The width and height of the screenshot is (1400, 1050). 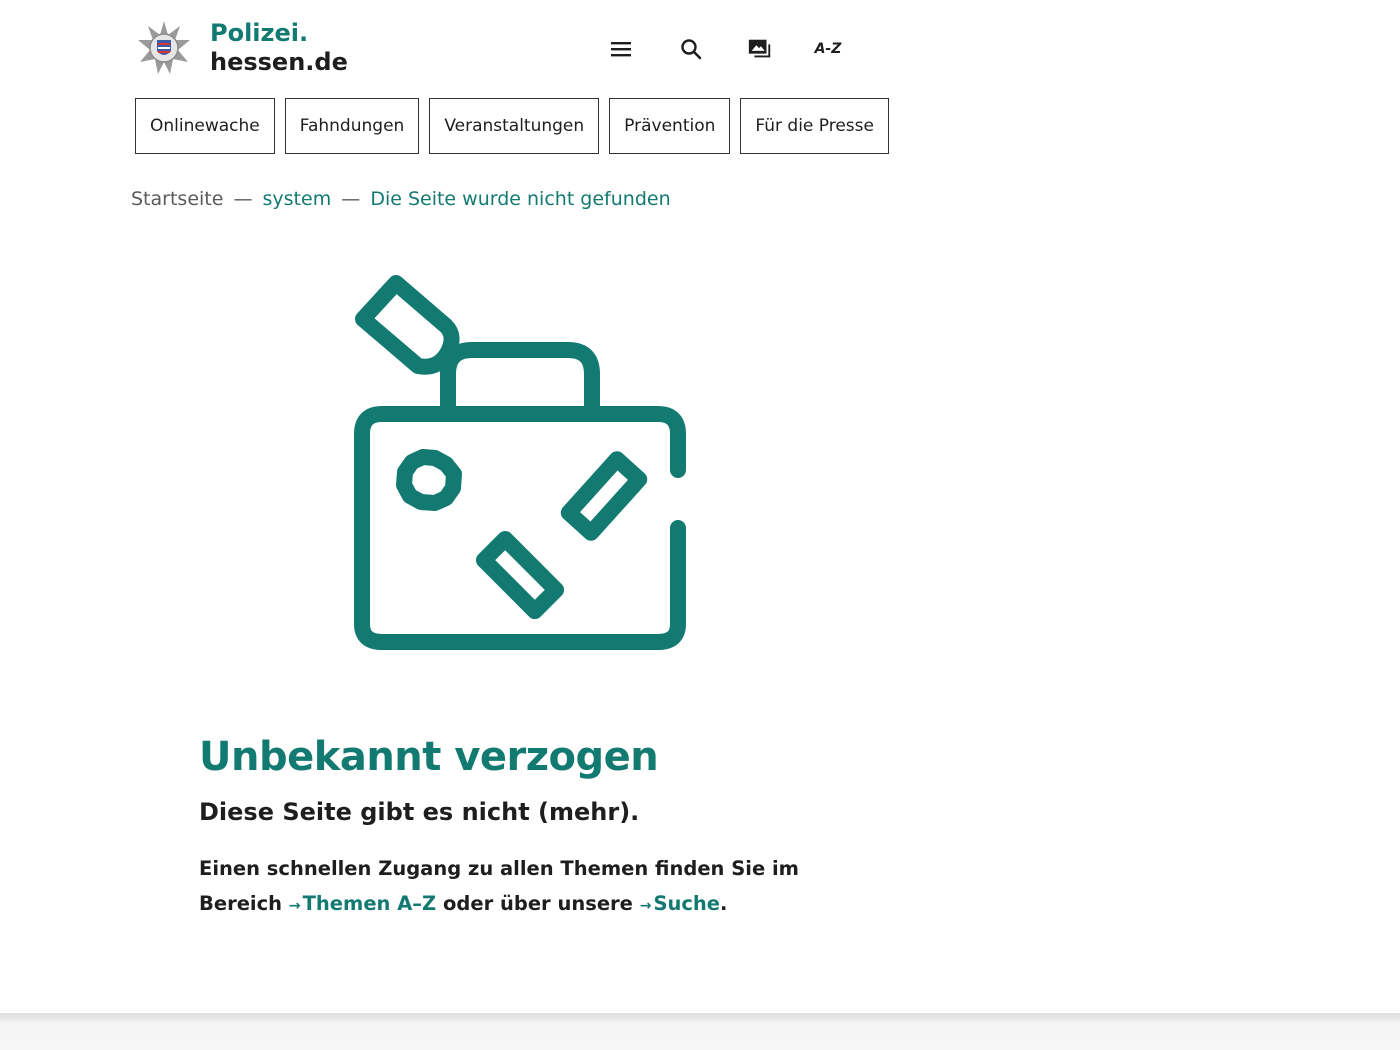 I want to click on menu-button, so click(x=621, y=49).